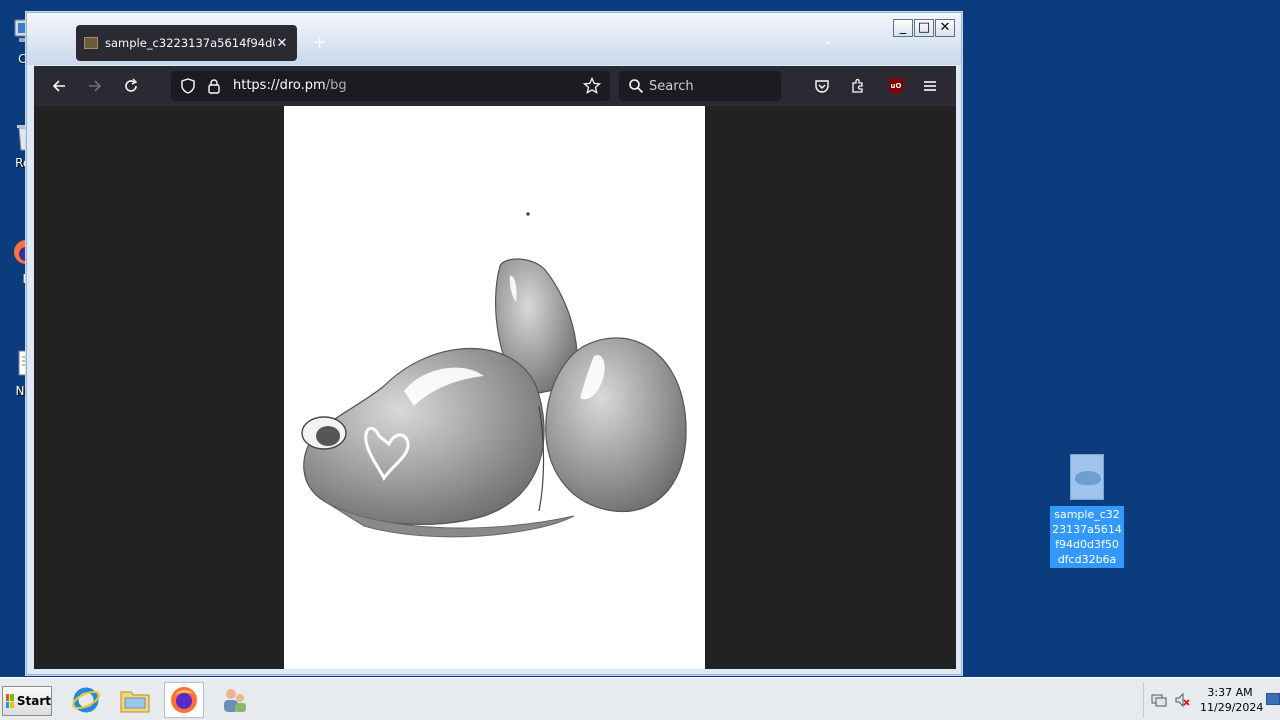  What do you see at coordinates (1232, 700) in the screenshot?
I see `clock: 3:37 AM 11/29/2024` at bounding box center [1232, 700].